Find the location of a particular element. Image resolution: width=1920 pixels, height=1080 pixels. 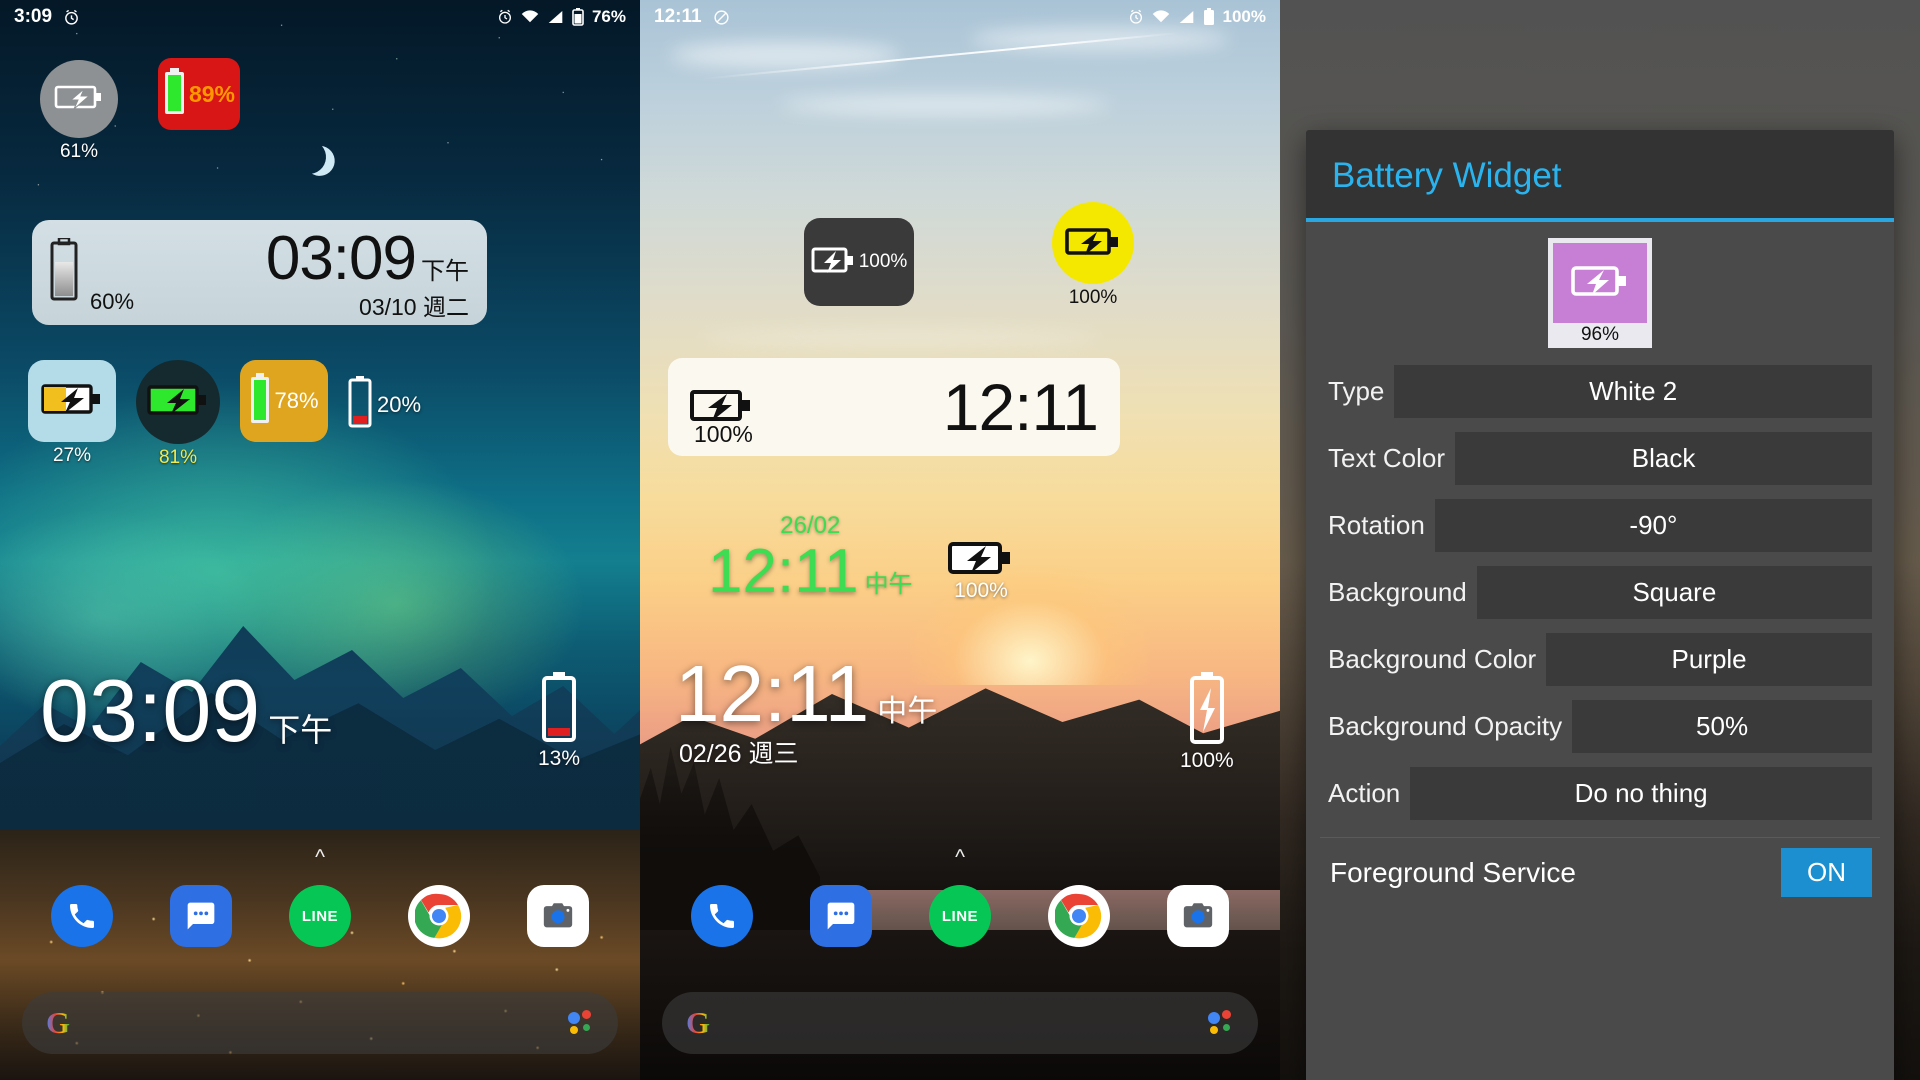

setting-label: Rotation is located at coordinates (1376, 525).